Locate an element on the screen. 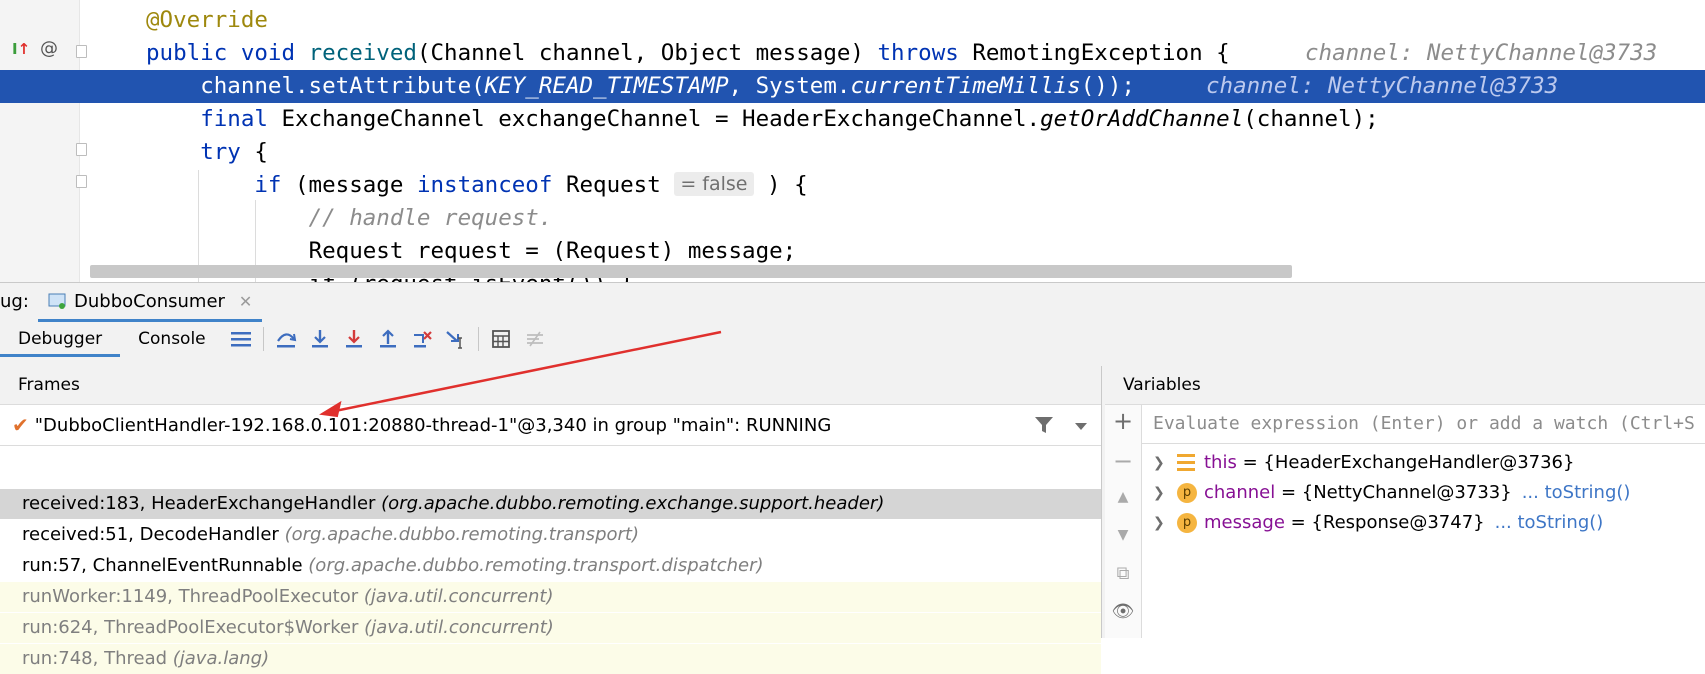  session-tab: DubboConsumer ✕ is located at coordinates (150, 302).